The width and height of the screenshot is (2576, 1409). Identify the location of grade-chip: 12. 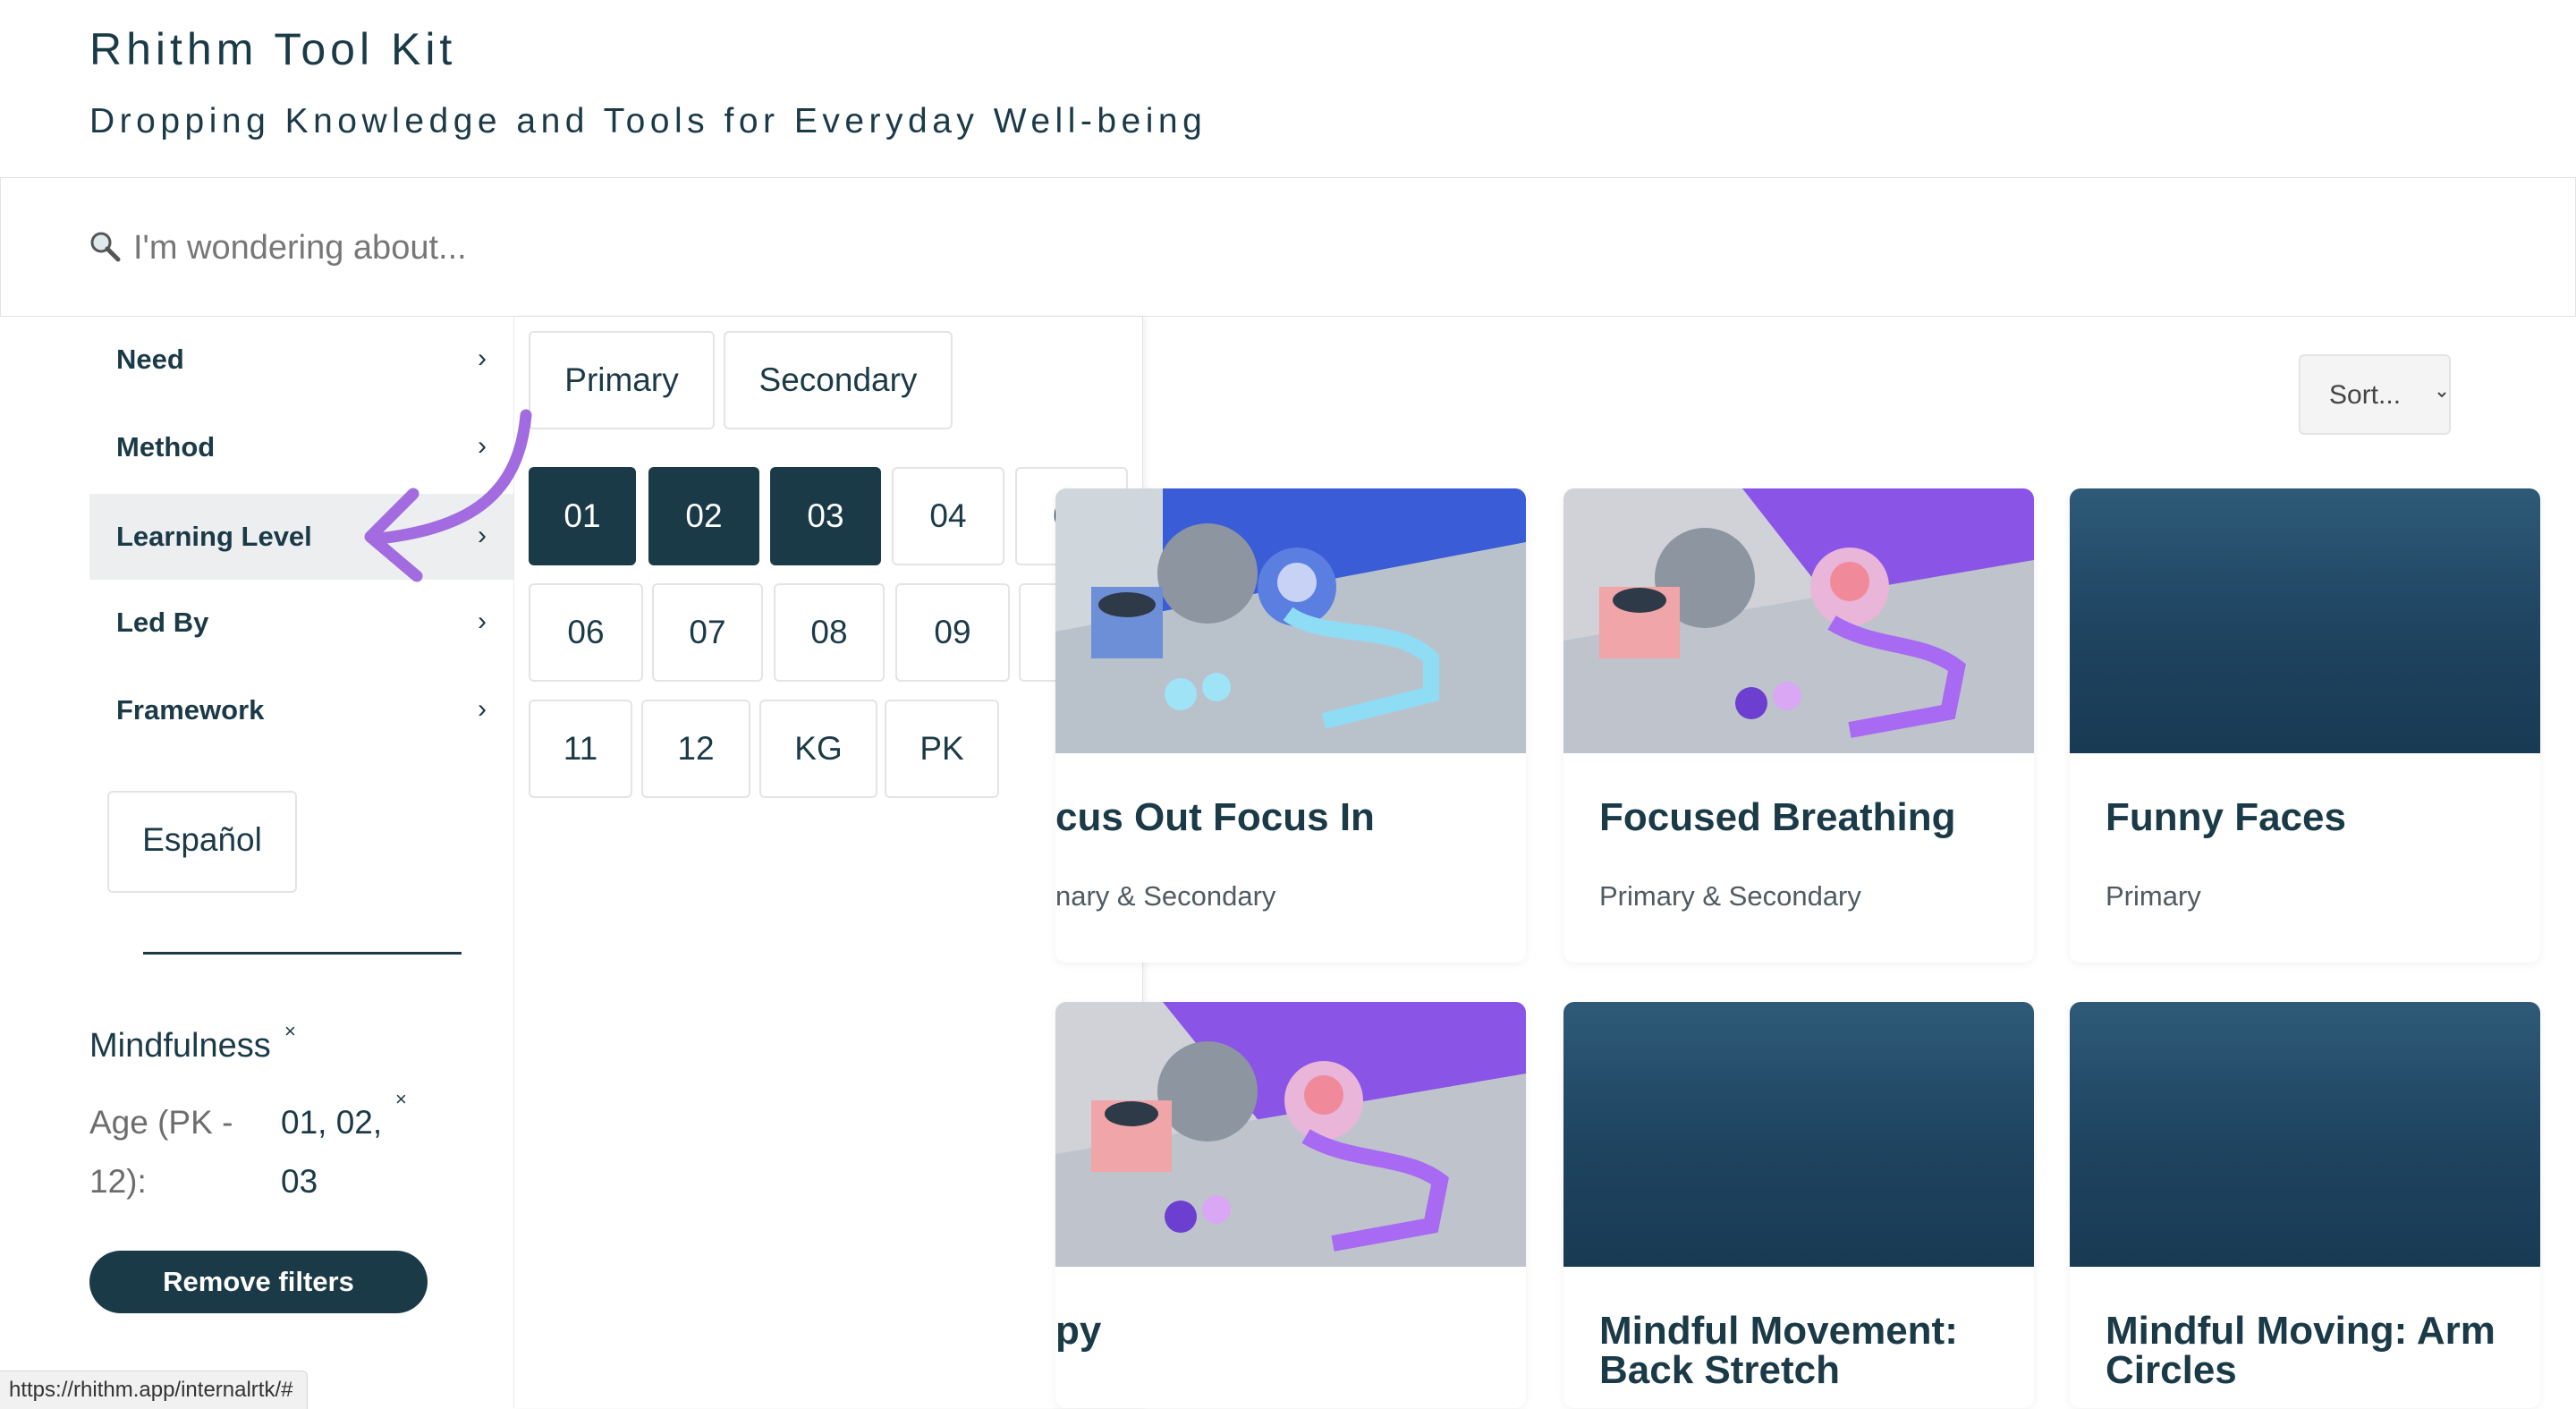
(695, 749).